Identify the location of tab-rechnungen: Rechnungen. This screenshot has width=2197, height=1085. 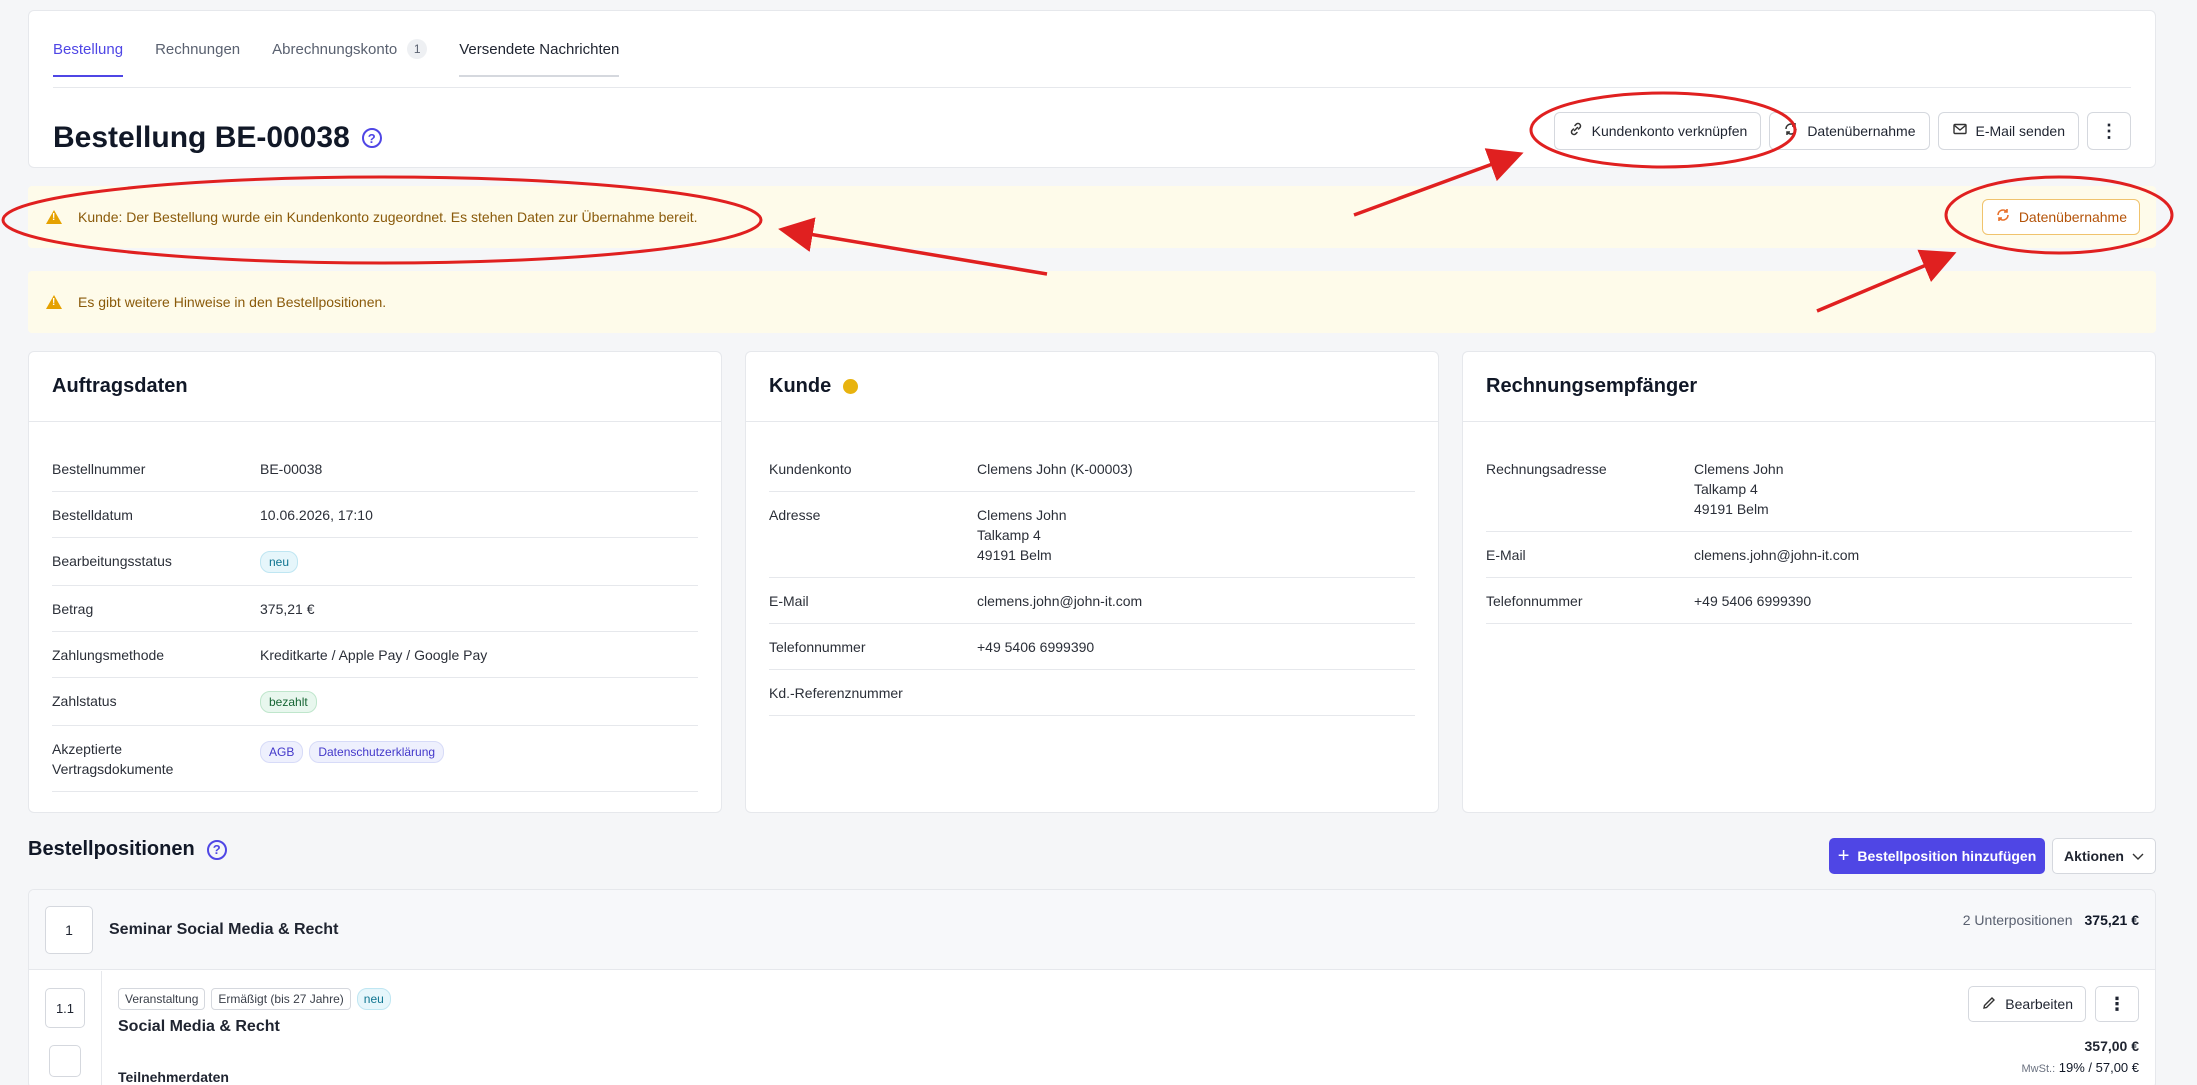
(197, 58).